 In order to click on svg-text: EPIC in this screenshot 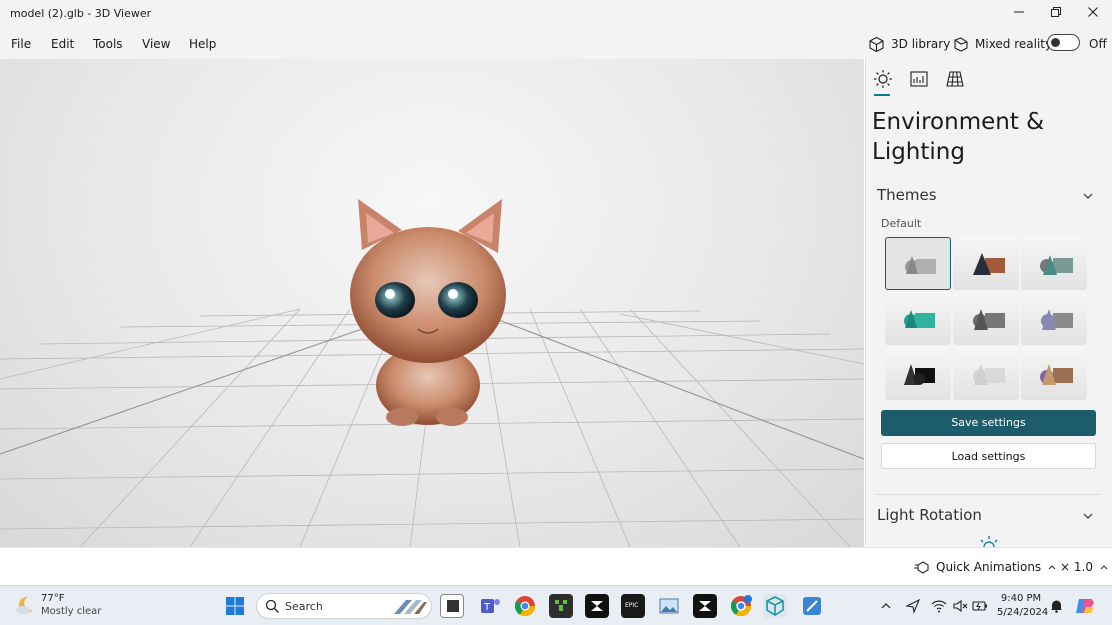, I will do `click(631, 605)`.